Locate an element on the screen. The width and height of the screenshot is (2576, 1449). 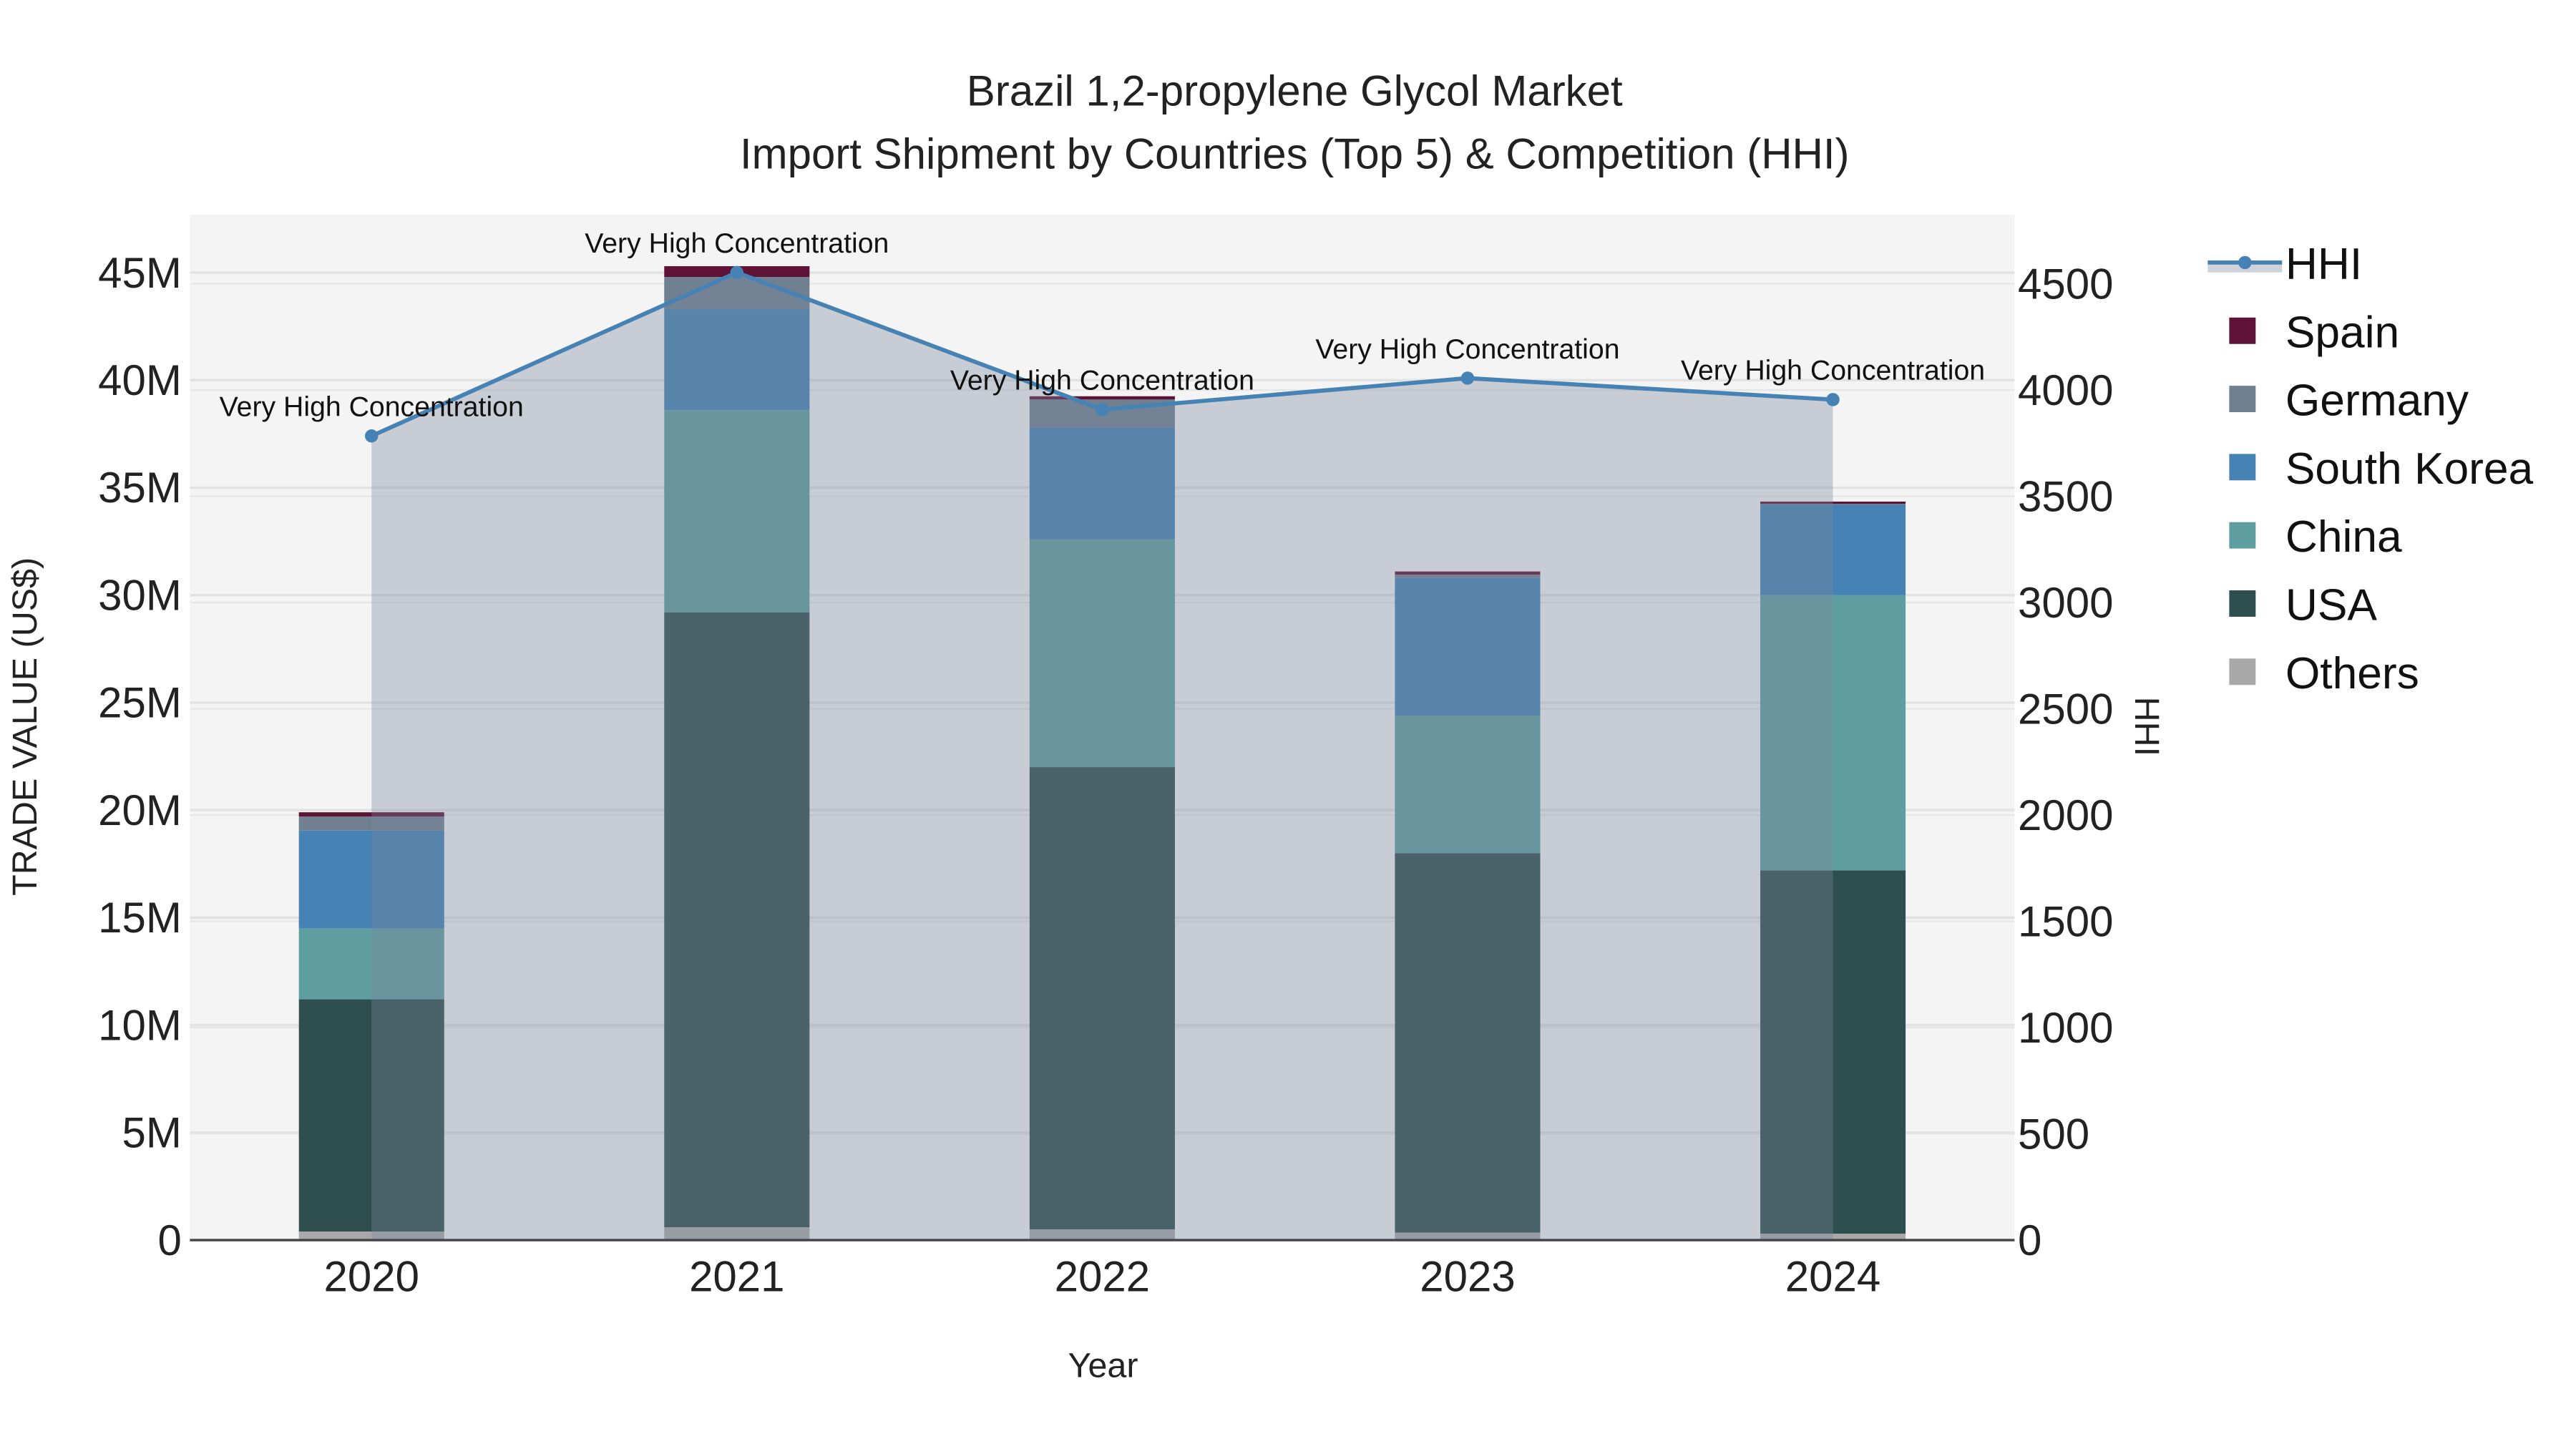
y-axis-title: TRADE VALUE (US$) is located at coordinates (25, 726).